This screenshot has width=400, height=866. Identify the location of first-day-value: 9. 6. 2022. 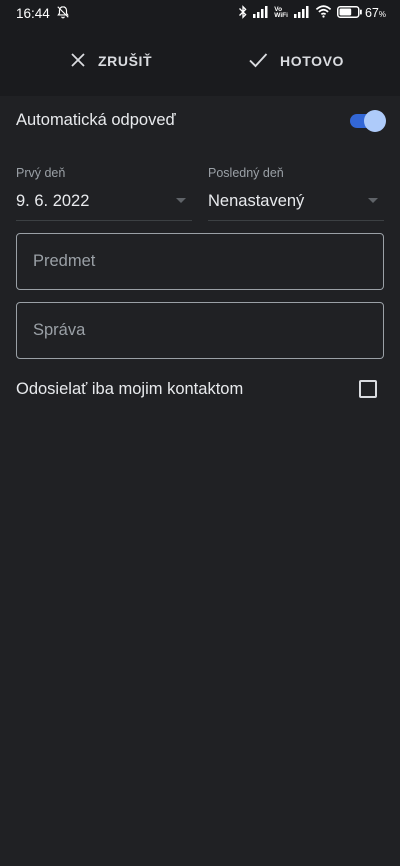
(53, 201).